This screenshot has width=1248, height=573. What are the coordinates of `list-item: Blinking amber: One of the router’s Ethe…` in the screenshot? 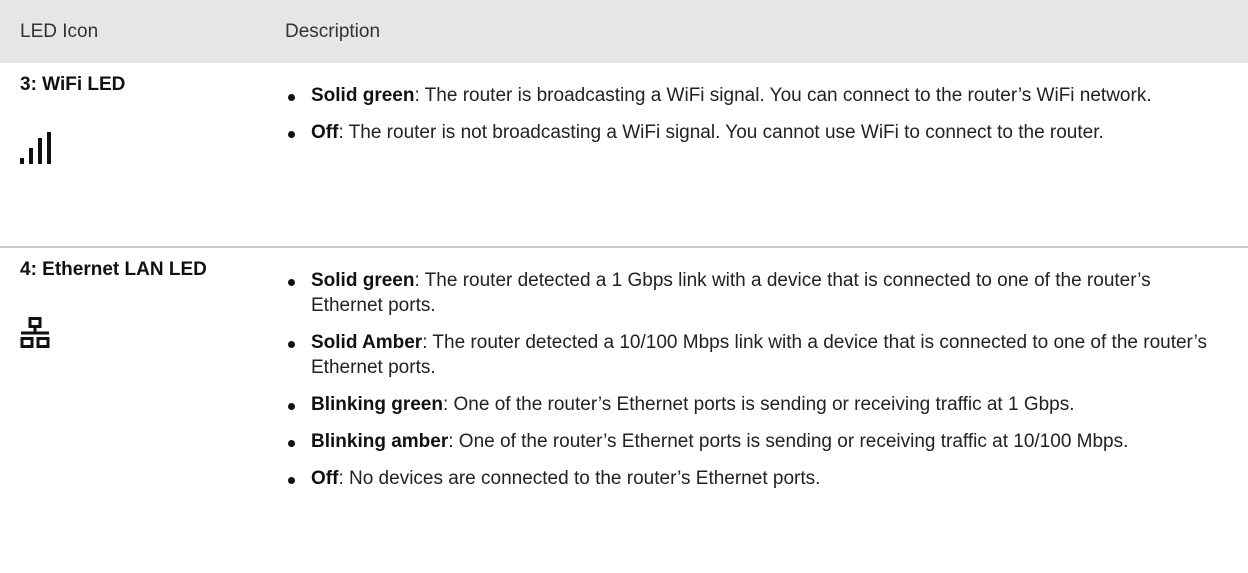 It's located at (746, 441).